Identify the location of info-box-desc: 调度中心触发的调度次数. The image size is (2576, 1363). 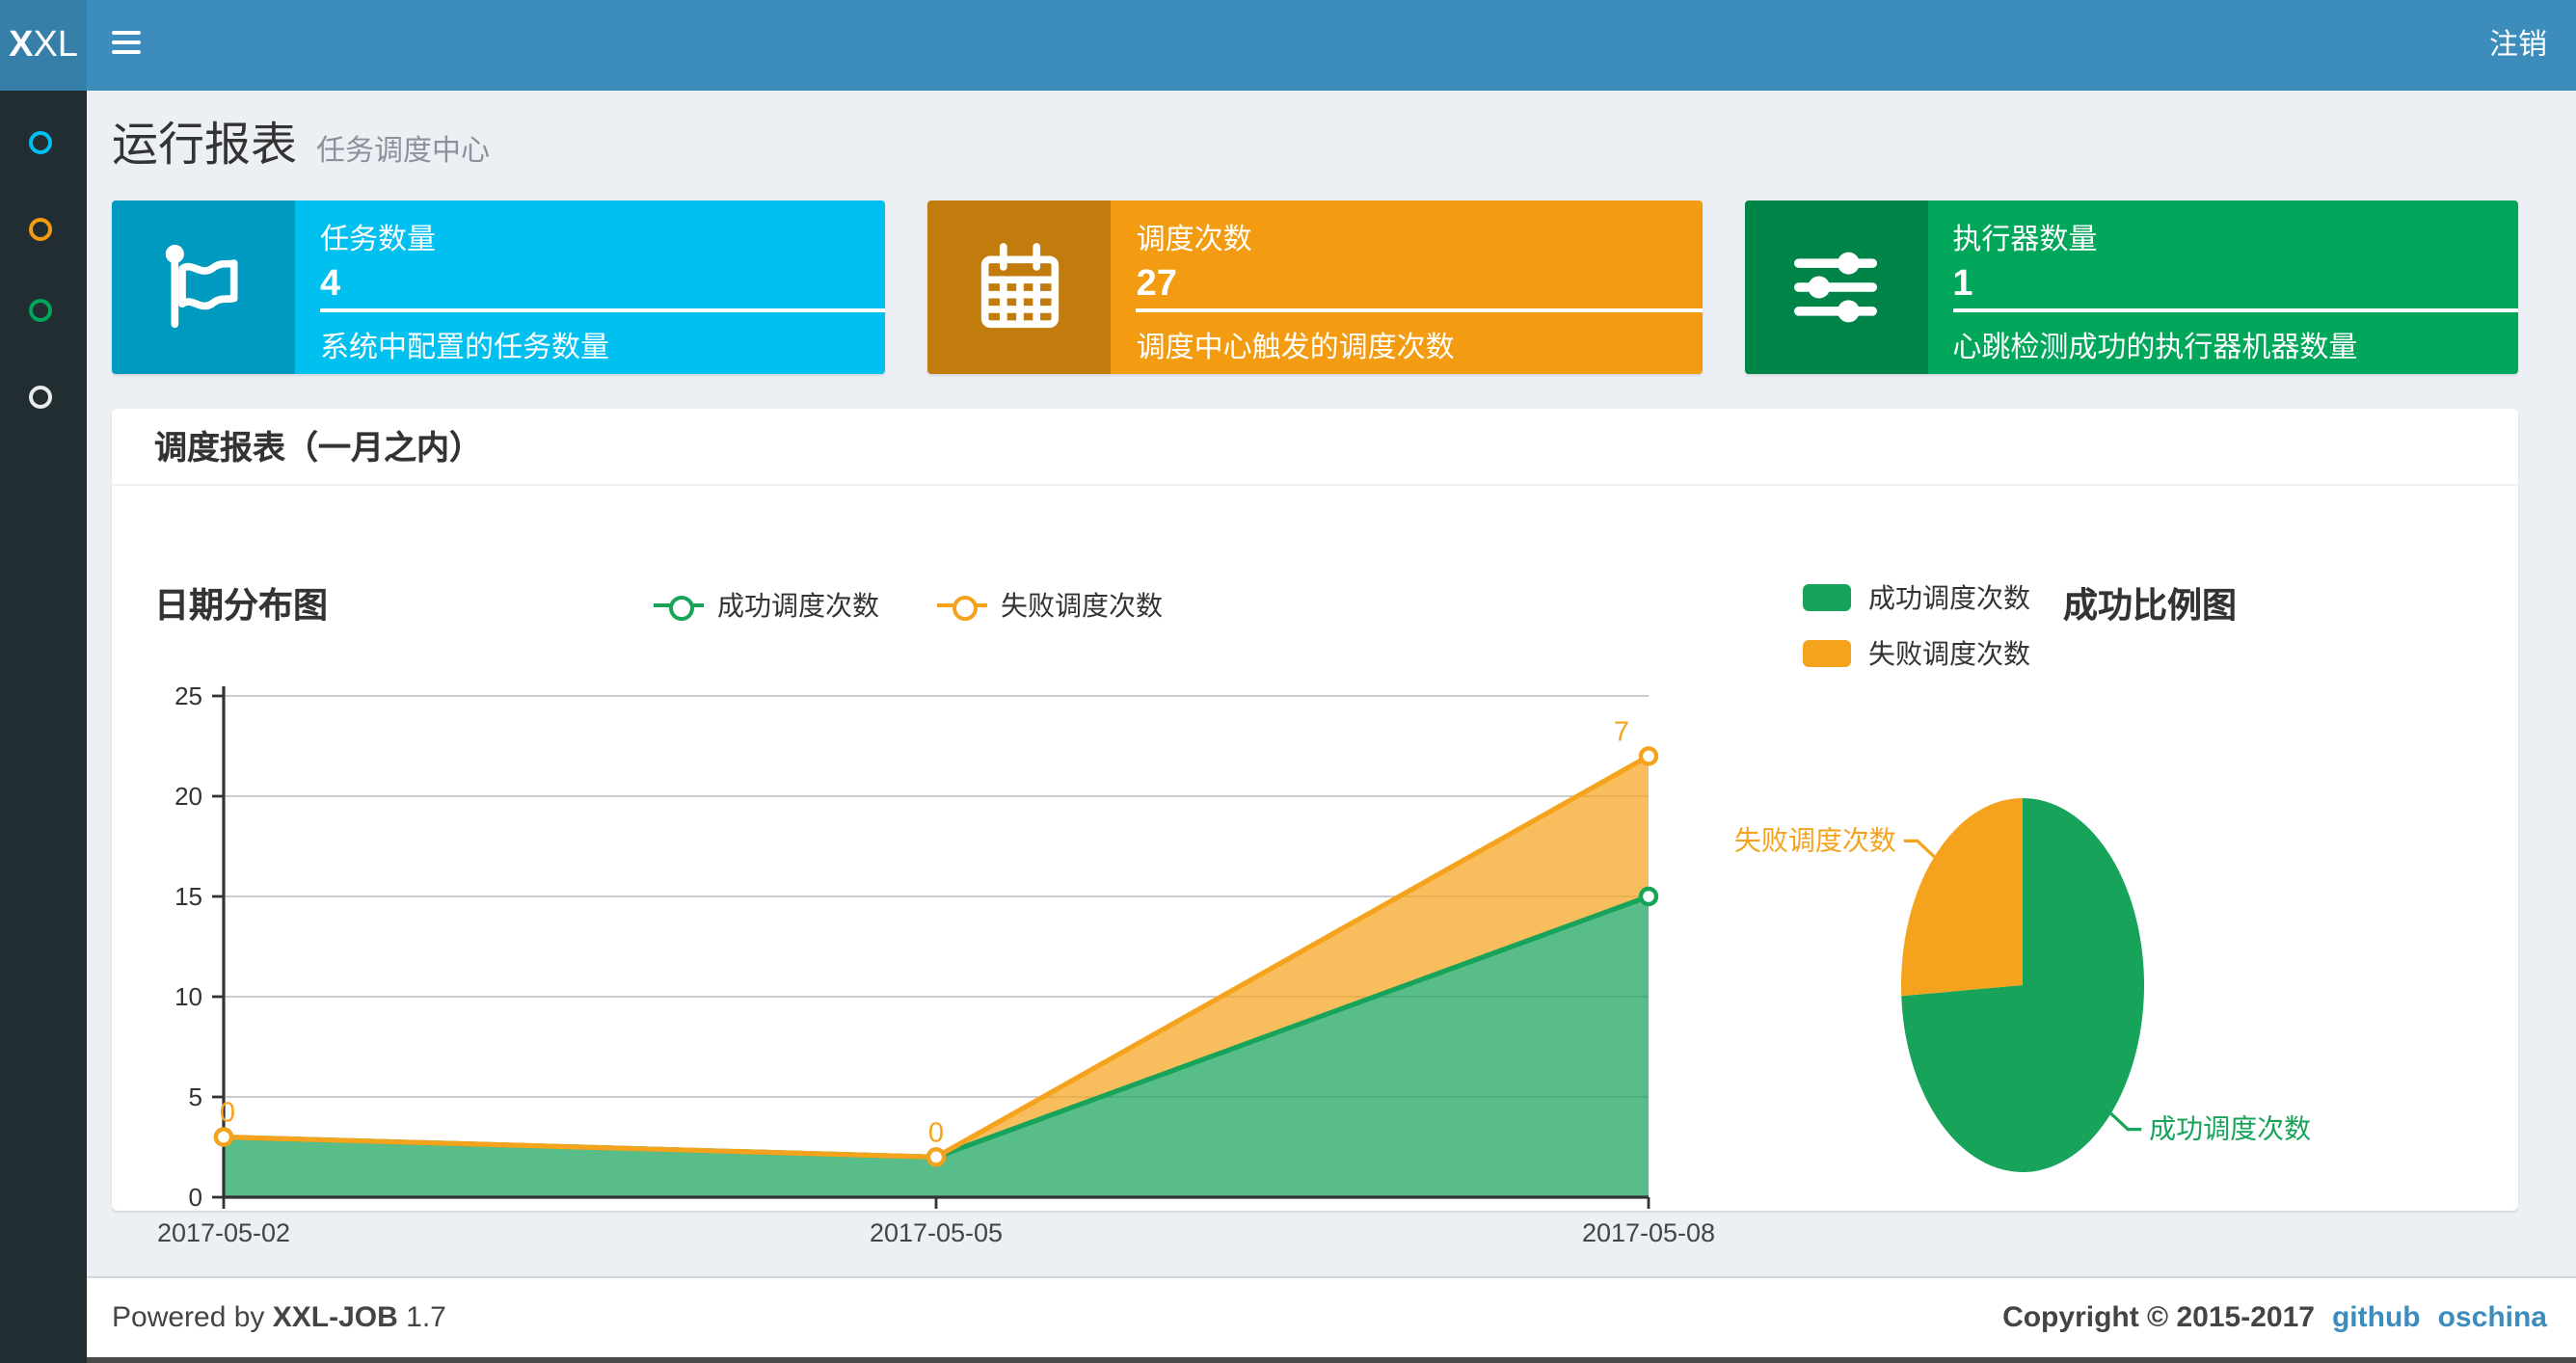
(1296, 348).